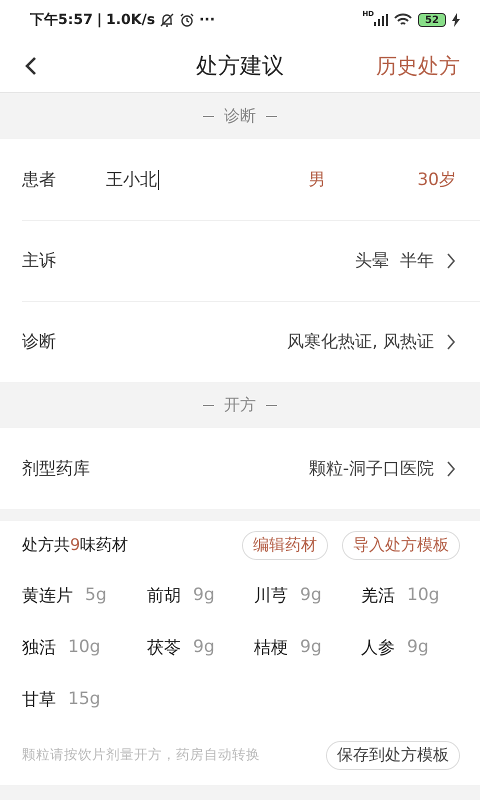 Image resolution: width=480 pixels, height=800 pixels. What do you see at coordinates (167, 20) in the screenshot?
I see `muted-bell-icon` at bounding box center [167, 20].